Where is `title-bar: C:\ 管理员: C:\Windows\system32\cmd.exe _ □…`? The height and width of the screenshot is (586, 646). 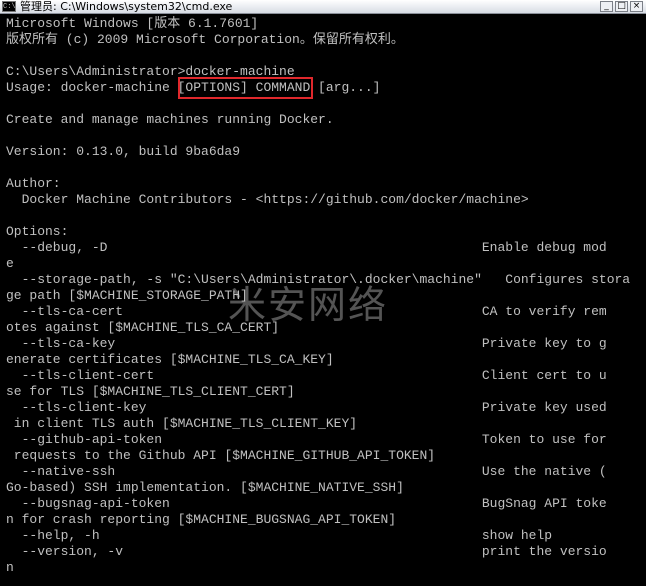 title-bar: C:\ 管理员: C:\Windows\system32\cmd.exe _ □… is located at coordinates (323, 7).